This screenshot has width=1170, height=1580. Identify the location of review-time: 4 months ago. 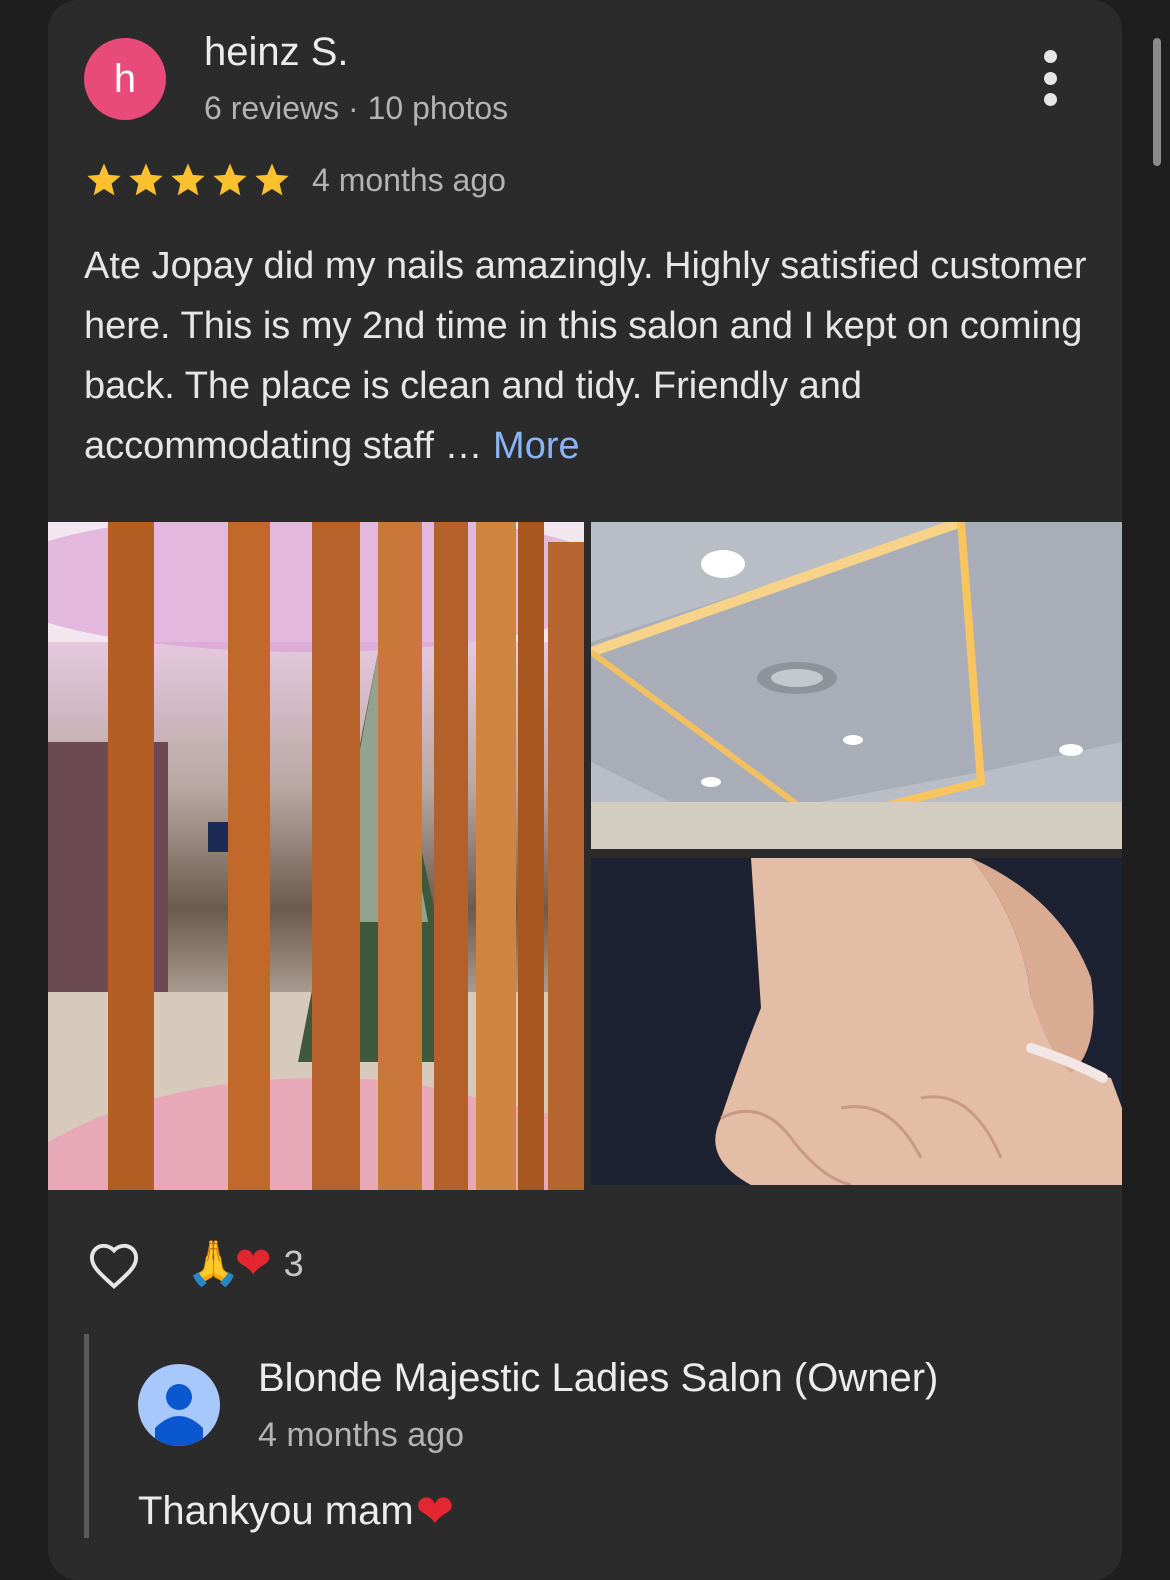
(409, 180).